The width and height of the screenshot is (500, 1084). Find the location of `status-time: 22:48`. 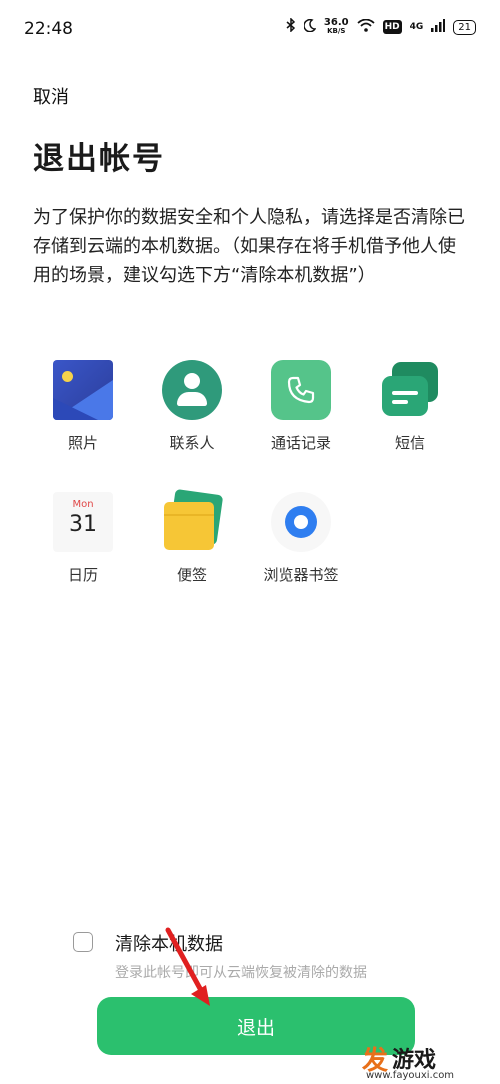

status-time: 22:48 is located at coordinates (48, 29).